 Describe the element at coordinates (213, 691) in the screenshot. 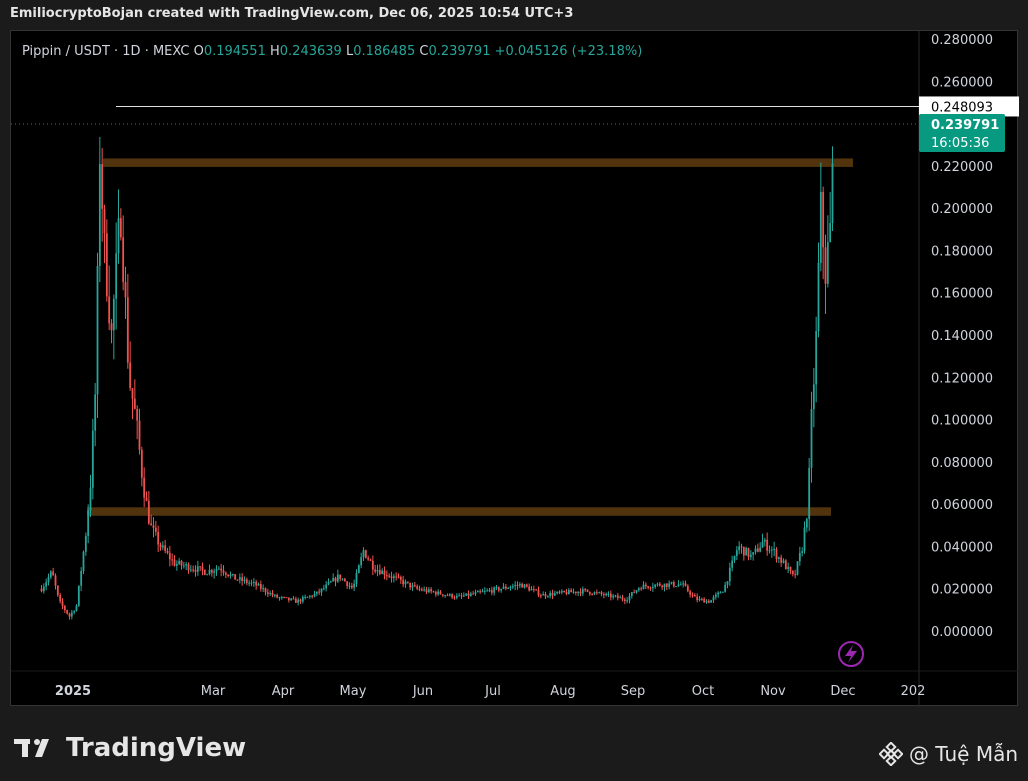

I see `x-tick-label: Mar` at that location.